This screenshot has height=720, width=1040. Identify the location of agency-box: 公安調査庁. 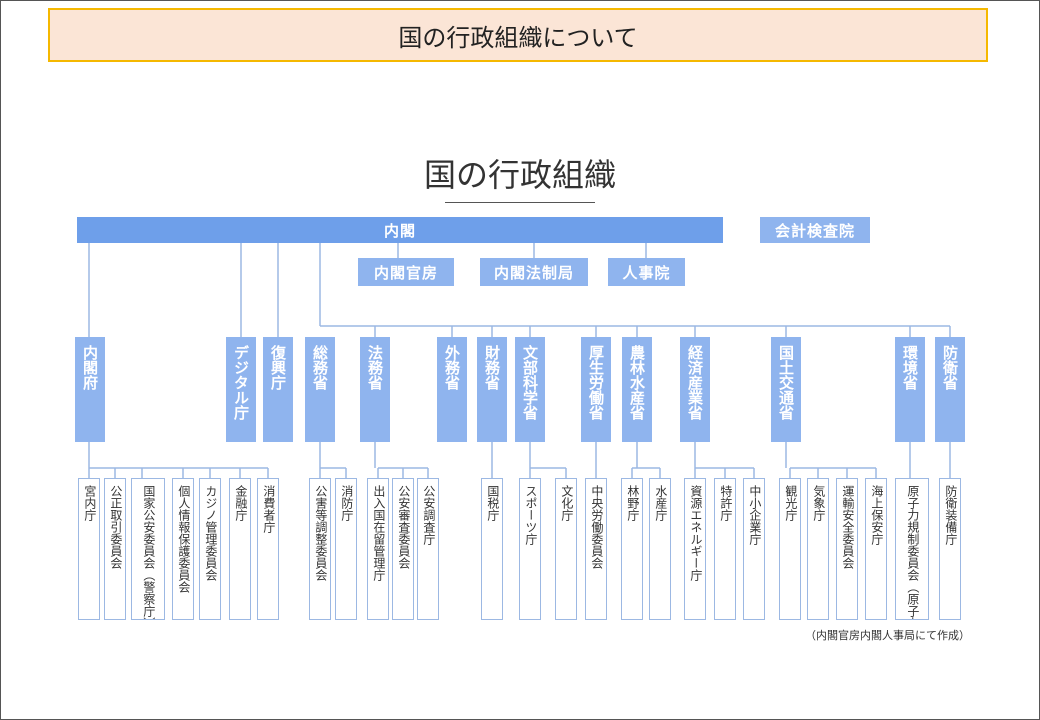
(428, 549).